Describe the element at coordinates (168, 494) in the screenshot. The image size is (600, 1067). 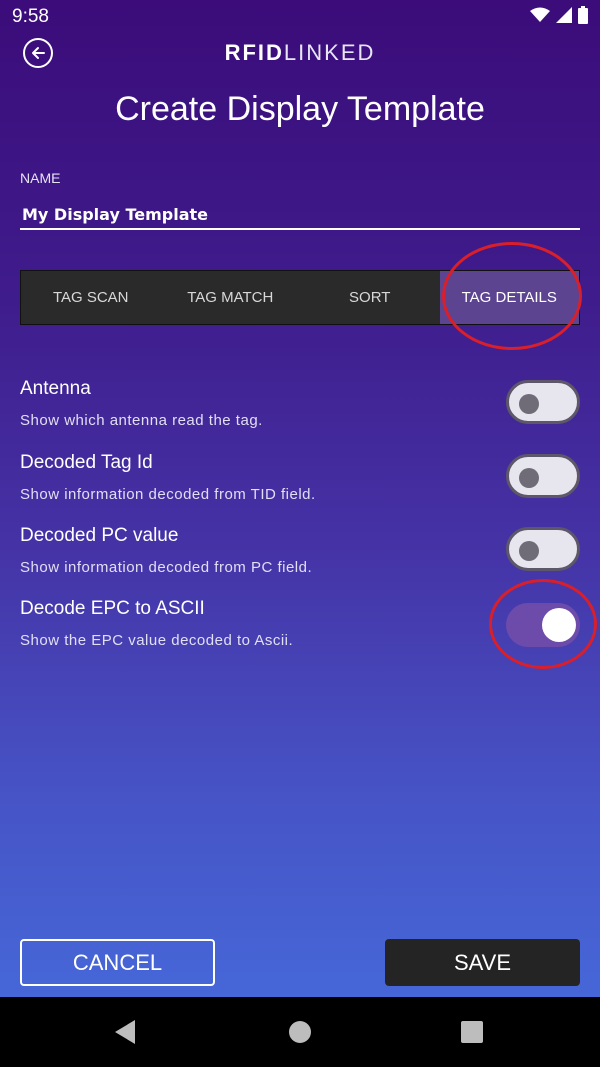
I see `setting-description: Show information decoded from TID field.` at that location.